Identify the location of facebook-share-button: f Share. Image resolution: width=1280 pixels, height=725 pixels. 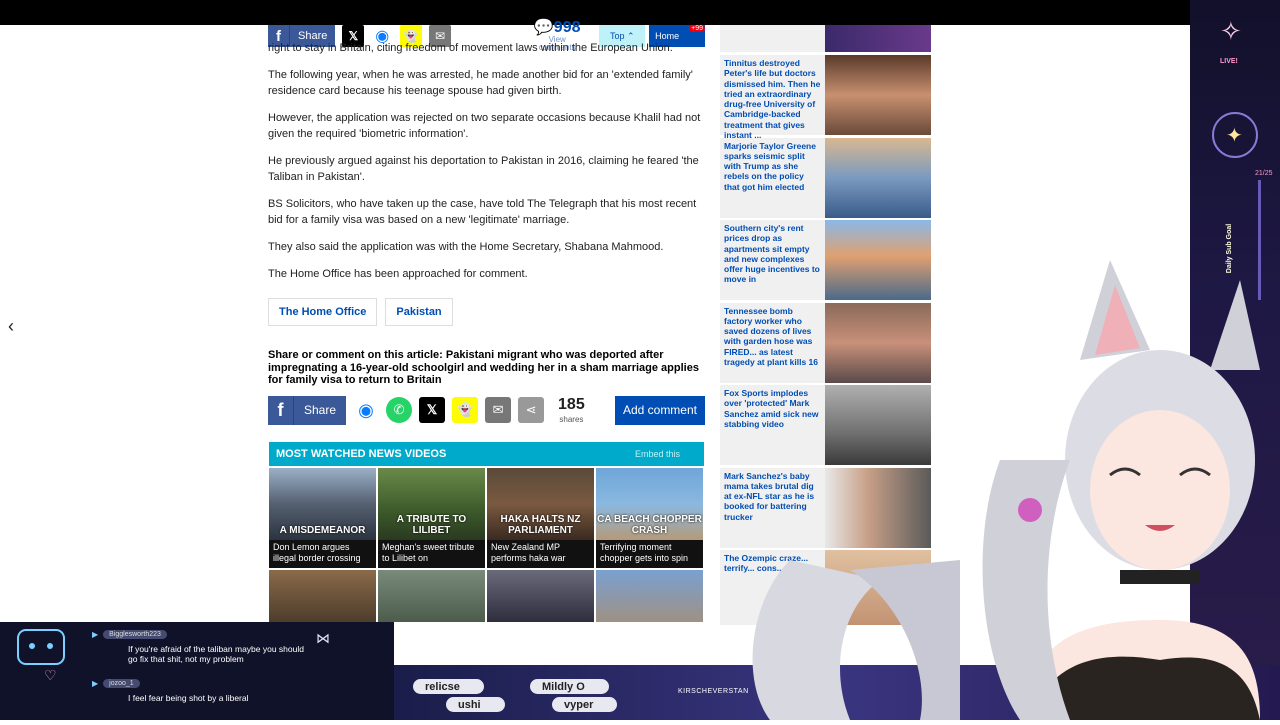
(307, 410).